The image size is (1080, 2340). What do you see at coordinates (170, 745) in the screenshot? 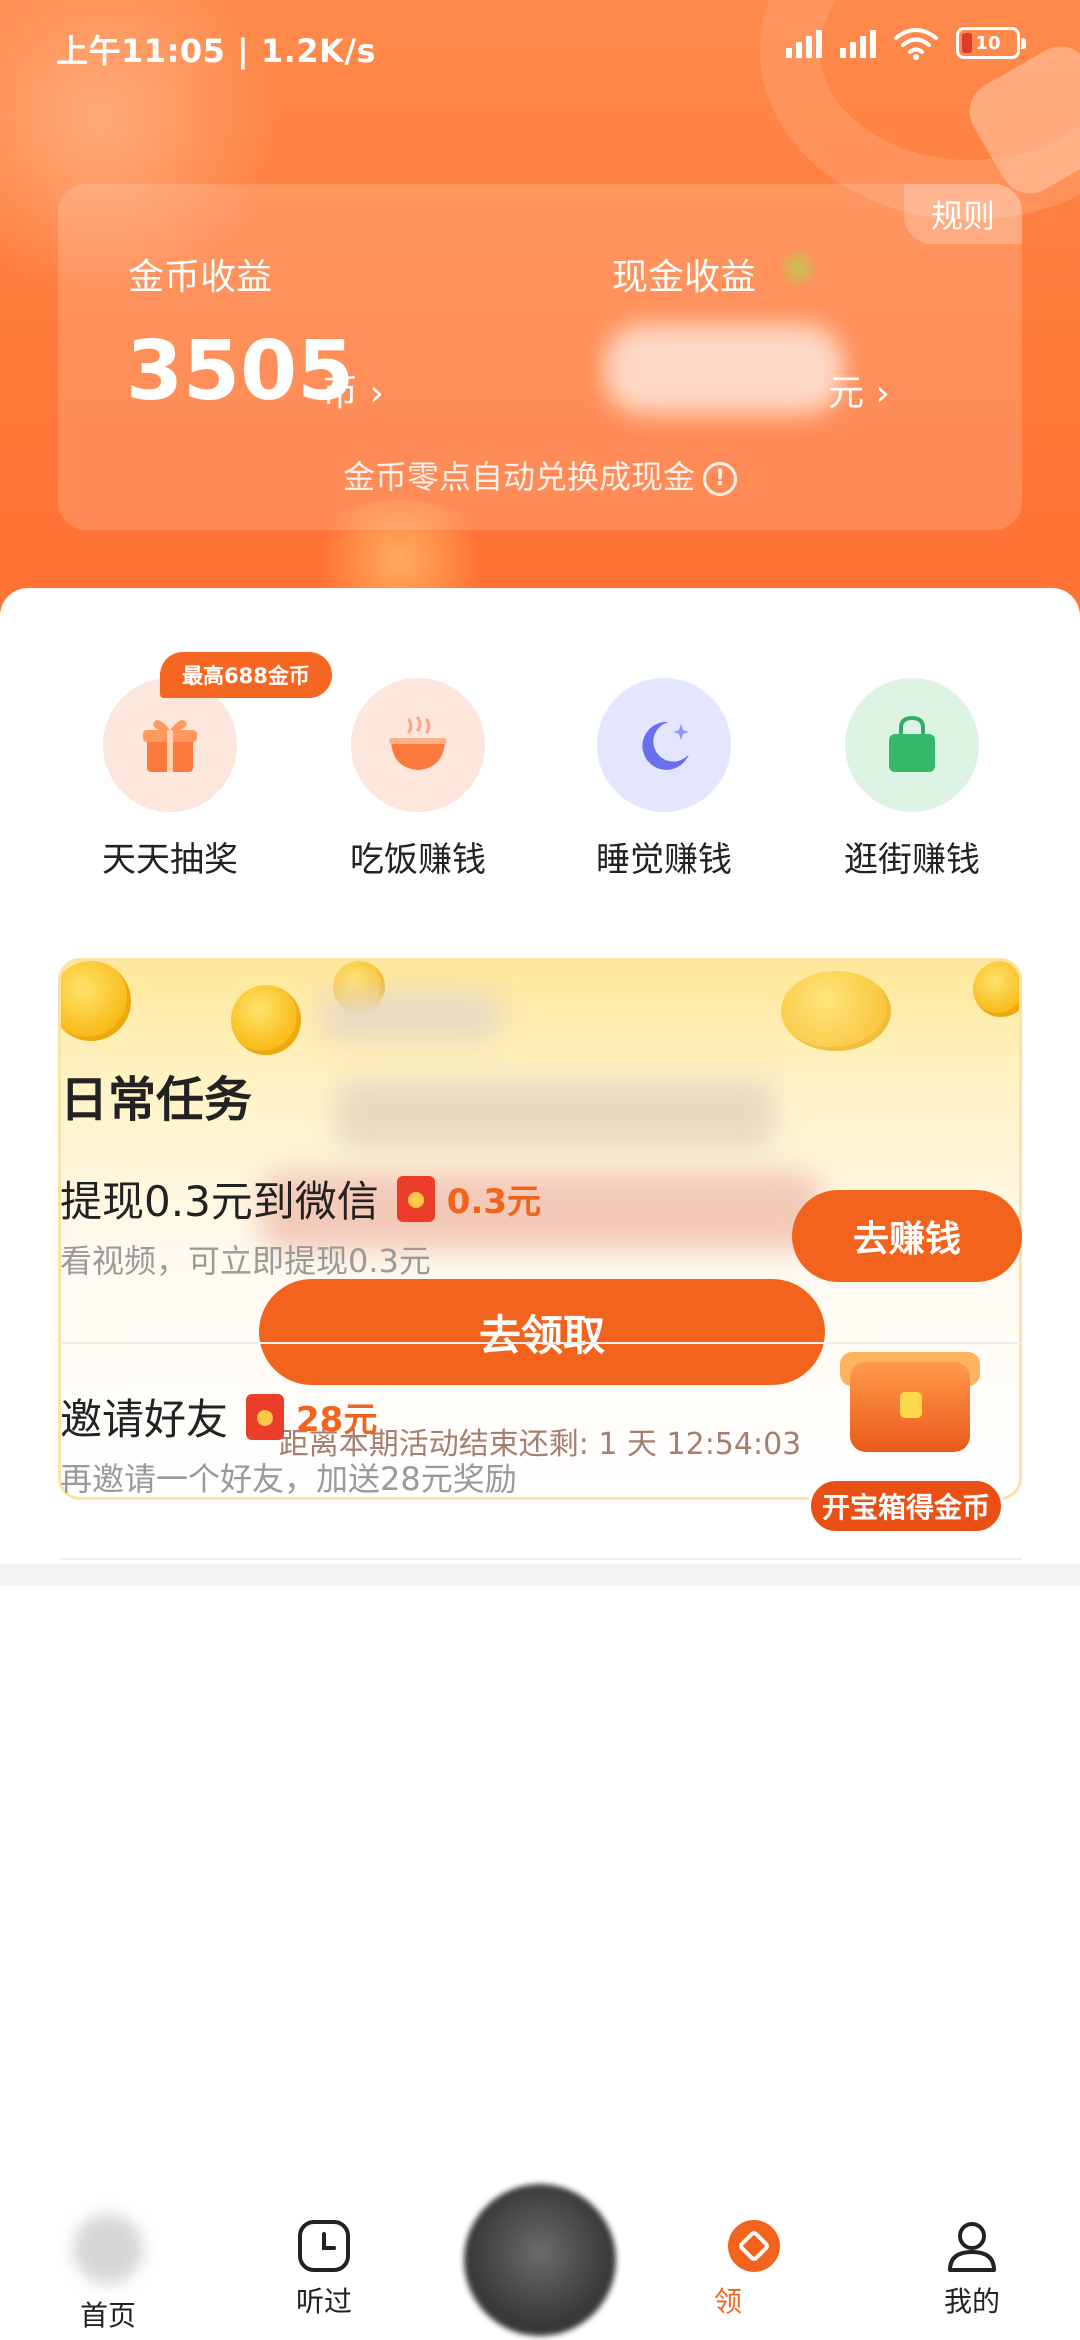
I see `gift-icon` at bounding box center [170, 745].